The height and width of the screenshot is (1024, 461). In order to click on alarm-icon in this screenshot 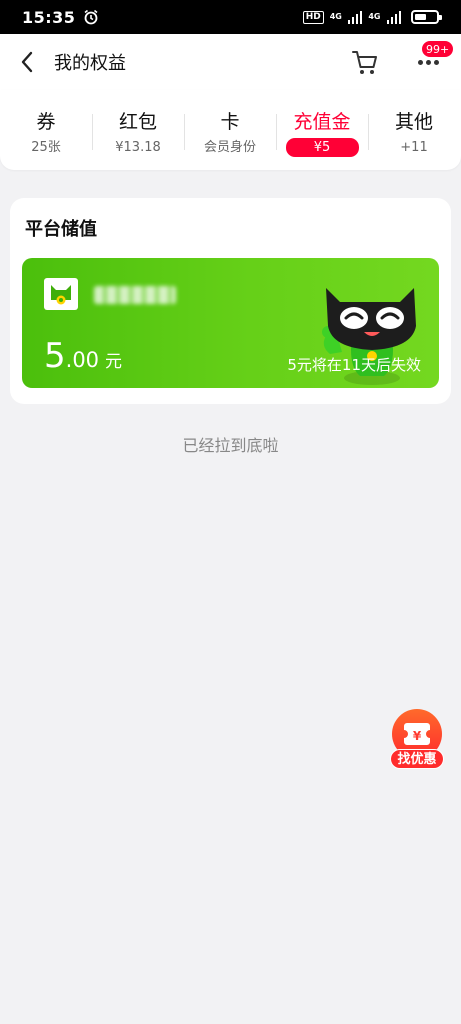, I will do `click(91, 17)`.